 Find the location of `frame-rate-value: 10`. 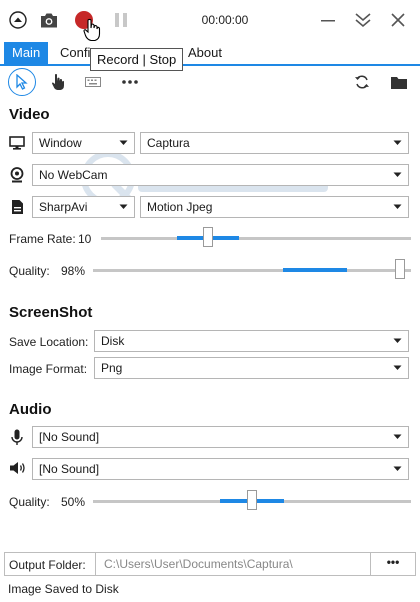

frame-rate-value: 10 is located at coordinates (85, 239).